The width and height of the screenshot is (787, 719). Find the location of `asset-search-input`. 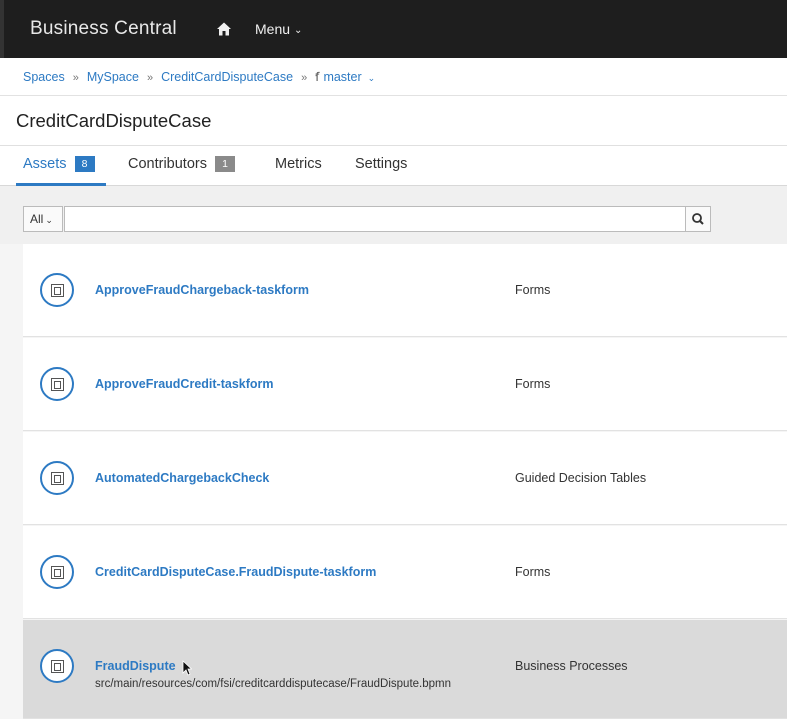

asset-search-input is located at coordinates (375, 219).